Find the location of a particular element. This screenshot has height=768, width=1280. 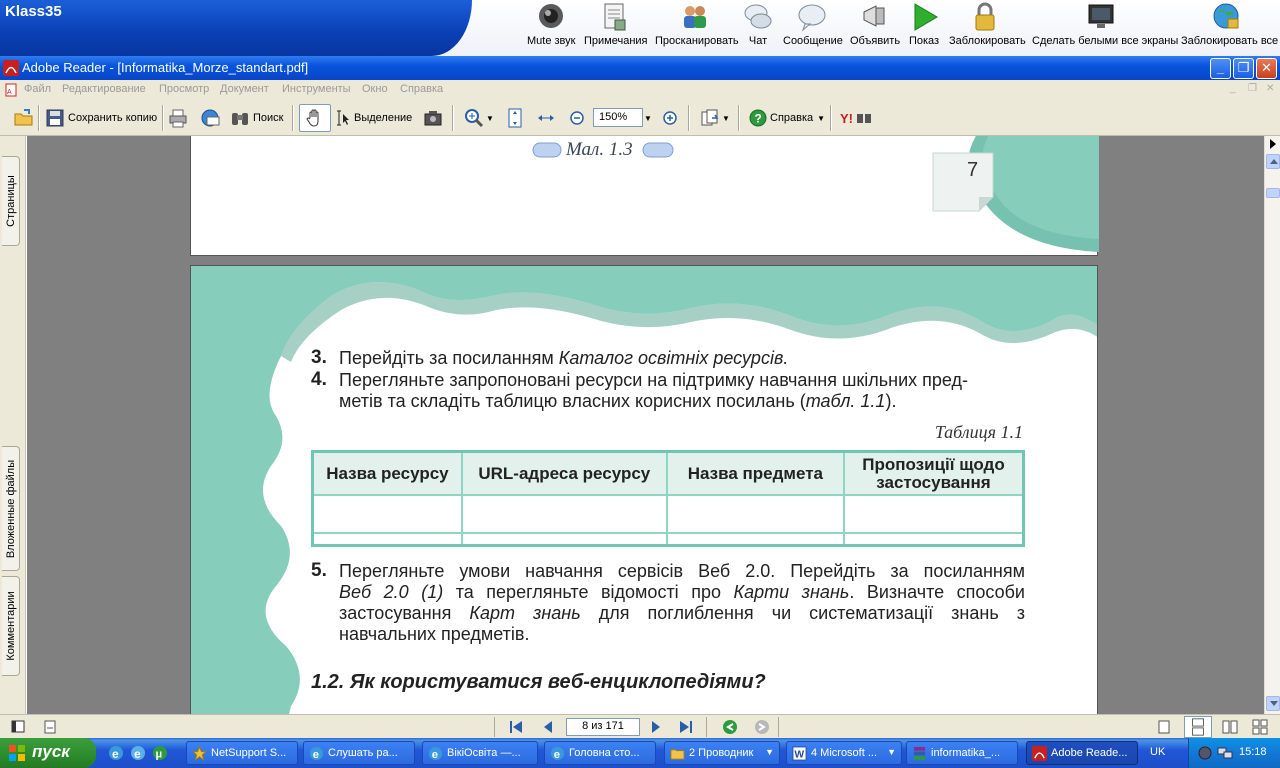

minimize-button: _ is located at coordinates (1220, 68).